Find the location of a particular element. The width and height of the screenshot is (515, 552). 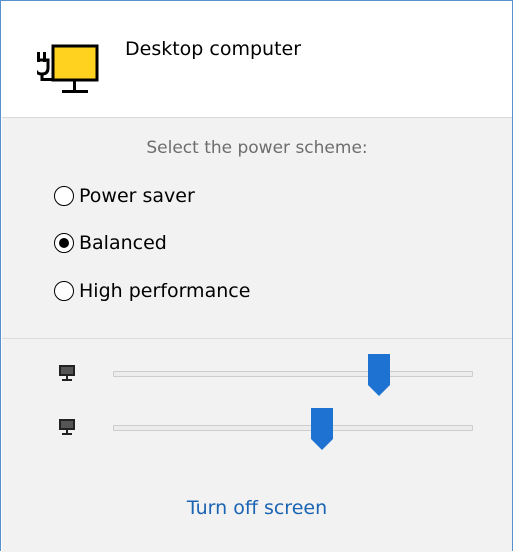

turn-off-screen-link: Turn off screen is located at coordinates (257, 508).